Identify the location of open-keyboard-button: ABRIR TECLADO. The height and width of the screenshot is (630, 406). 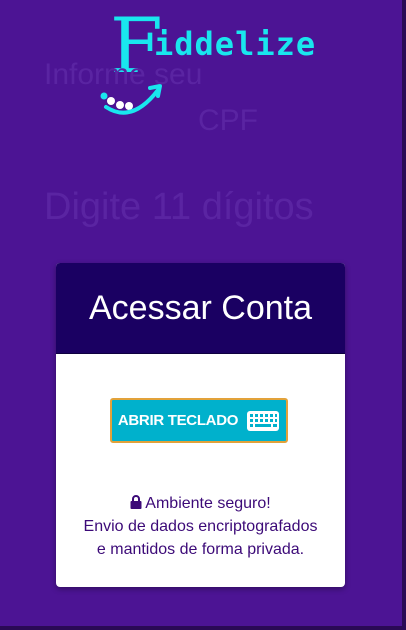
(199, 420).